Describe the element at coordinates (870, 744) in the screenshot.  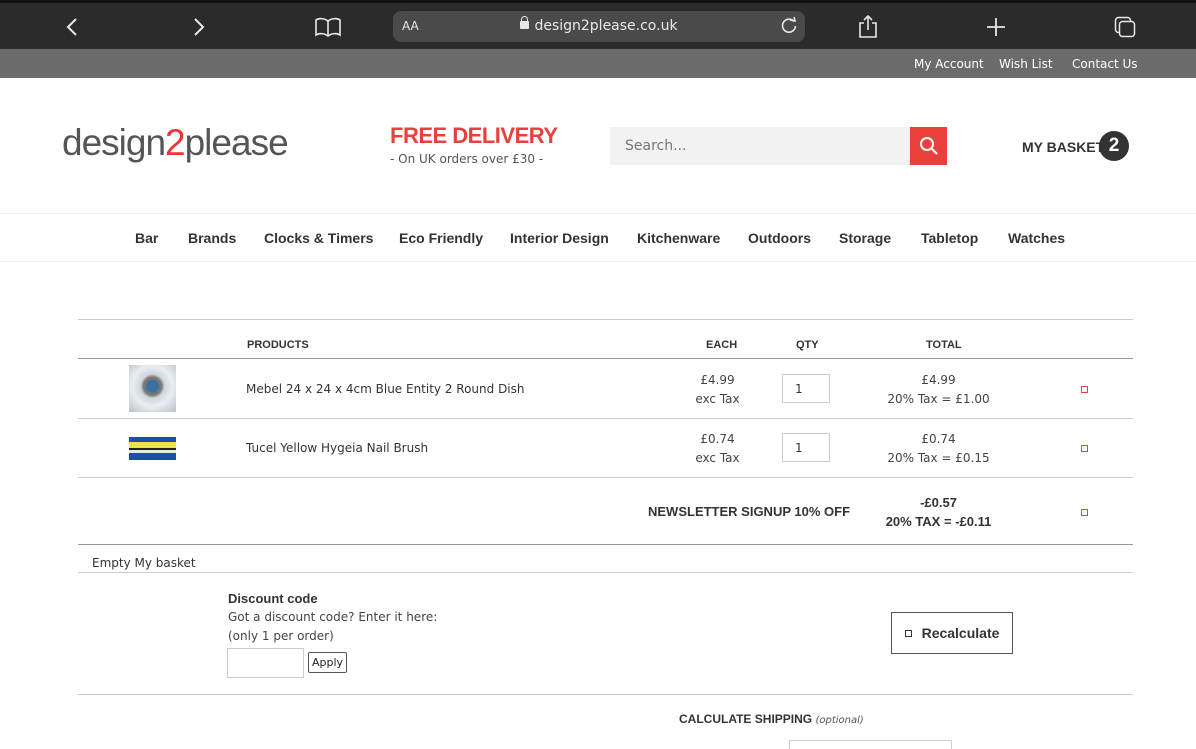
I see `shipping-country-select` at that location.